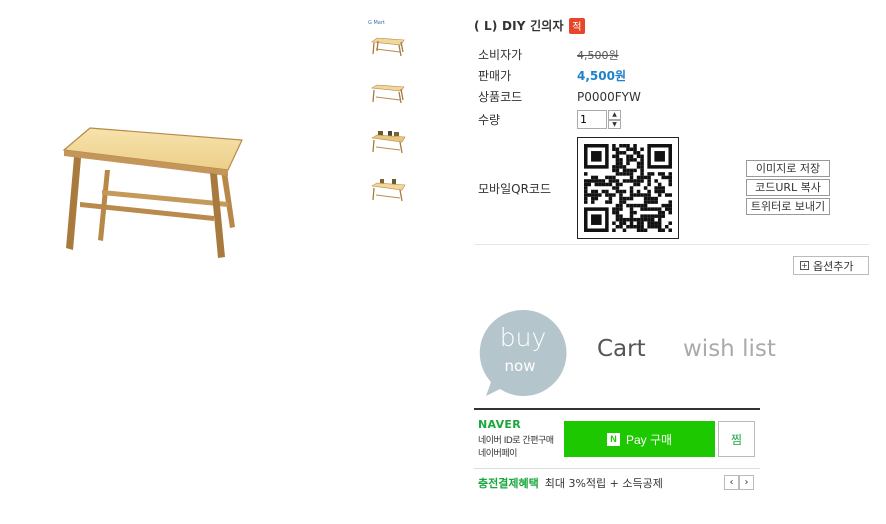 This screenshot has height=524, width=886. What do you see at coordinates (514, 189) in the screenshot?
I see `qr-label: 모바일QR코드` at bounding box center [514, 189].